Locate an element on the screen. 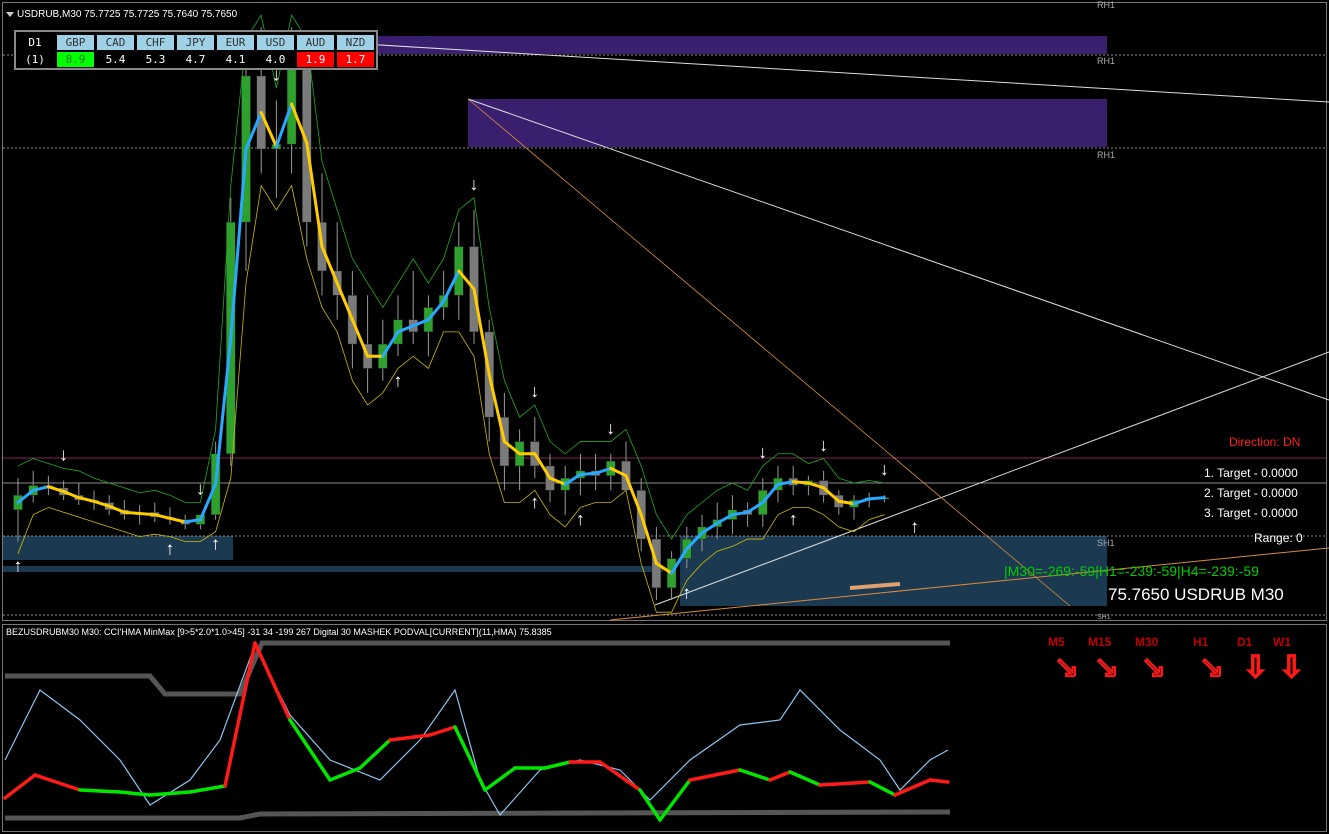 The image size is (1329, 834). direction-label: Direction: DN is located at coordinates (1265, 442).